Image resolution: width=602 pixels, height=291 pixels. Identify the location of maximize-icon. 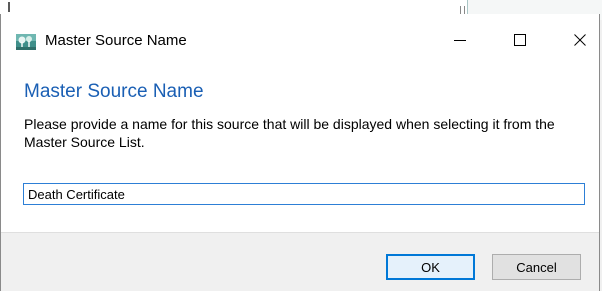
(520, 40).